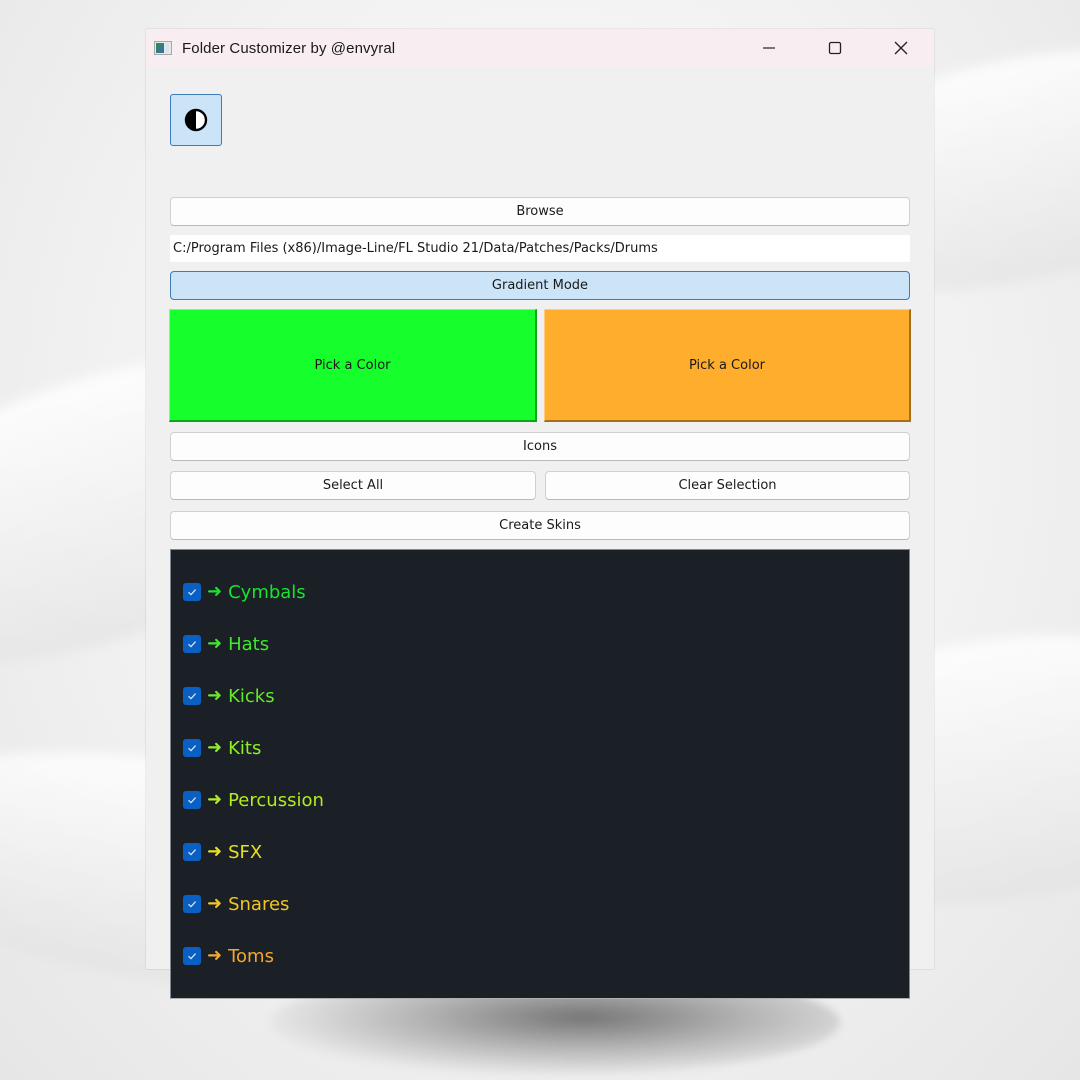  I want to click on create-skins-button: Create Skins, so click(540, 525).